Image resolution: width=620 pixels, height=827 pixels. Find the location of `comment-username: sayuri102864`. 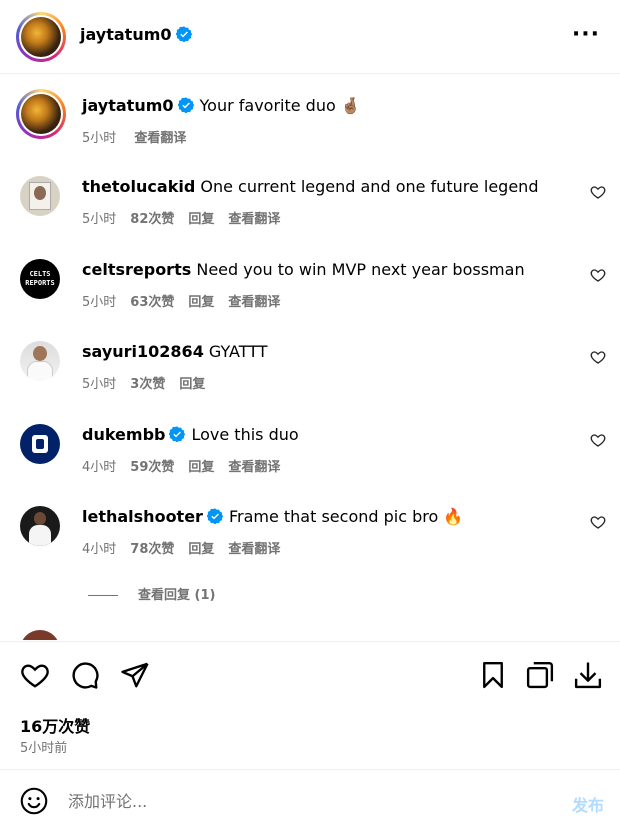

comment-username: sayuri102864 is located at coordinates (143, 351).